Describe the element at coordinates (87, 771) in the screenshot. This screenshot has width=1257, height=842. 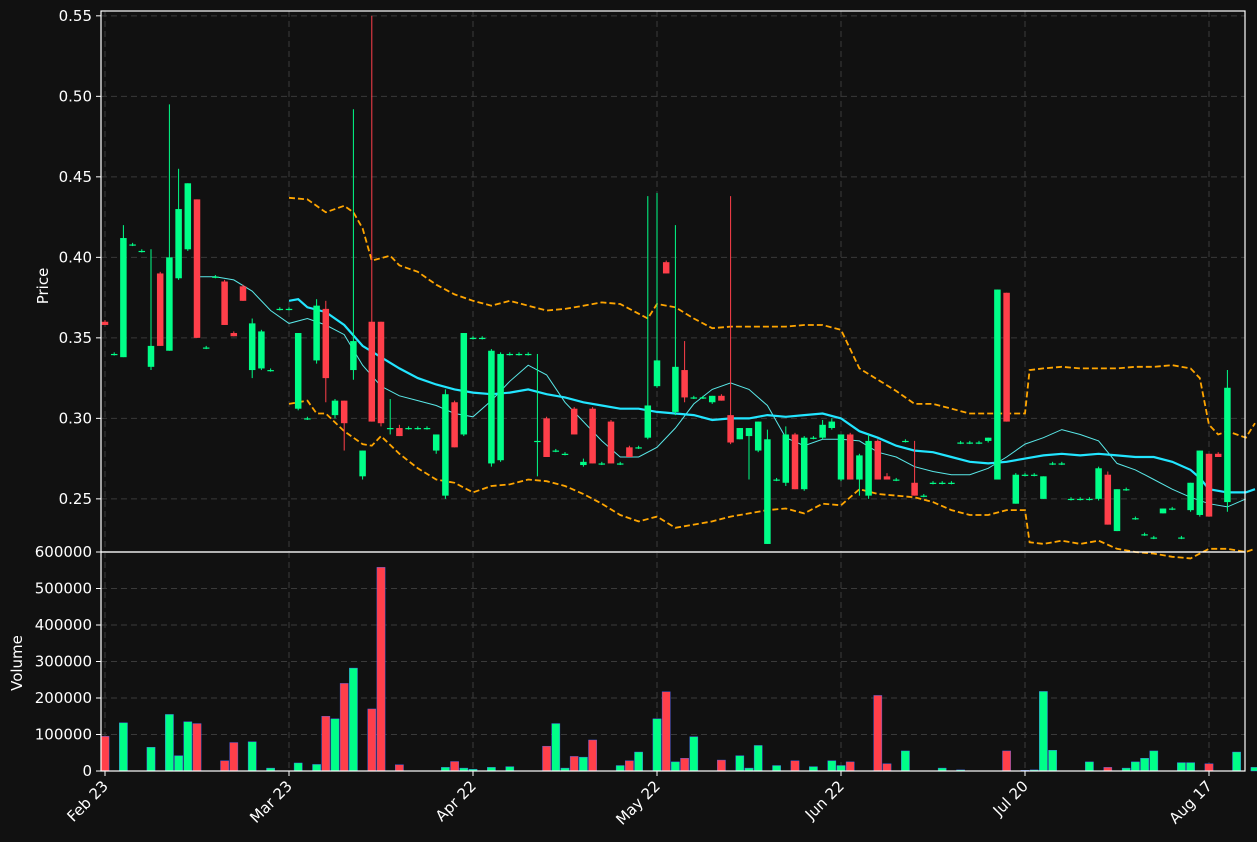
I see `volume-tick-label: 0` at that location.